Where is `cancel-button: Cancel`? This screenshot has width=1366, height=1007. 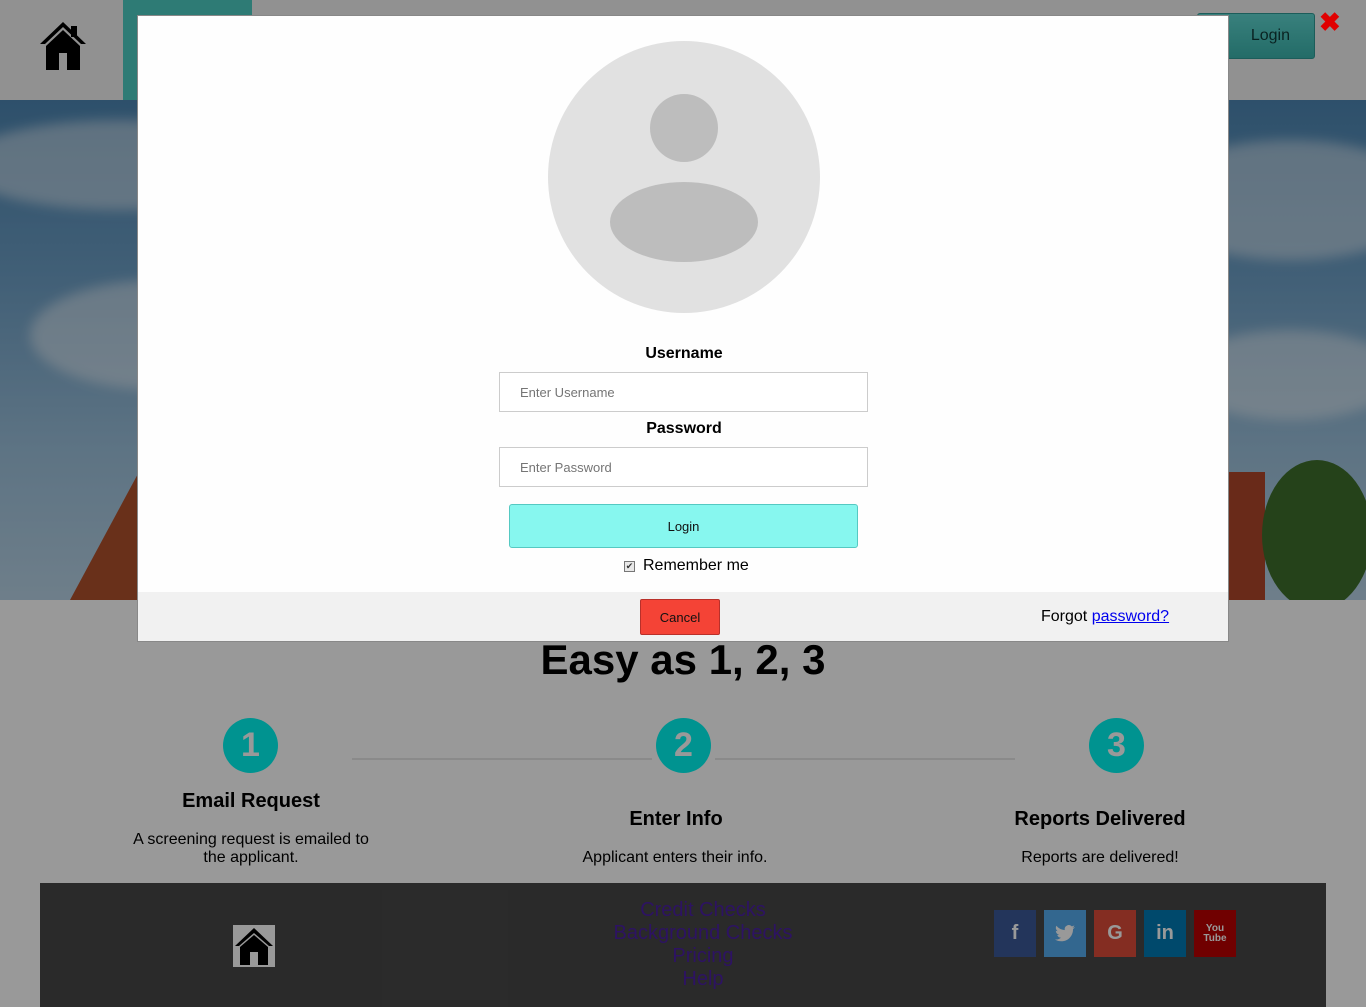
cancel-button: Cancel is located at coordinates (680, 617).